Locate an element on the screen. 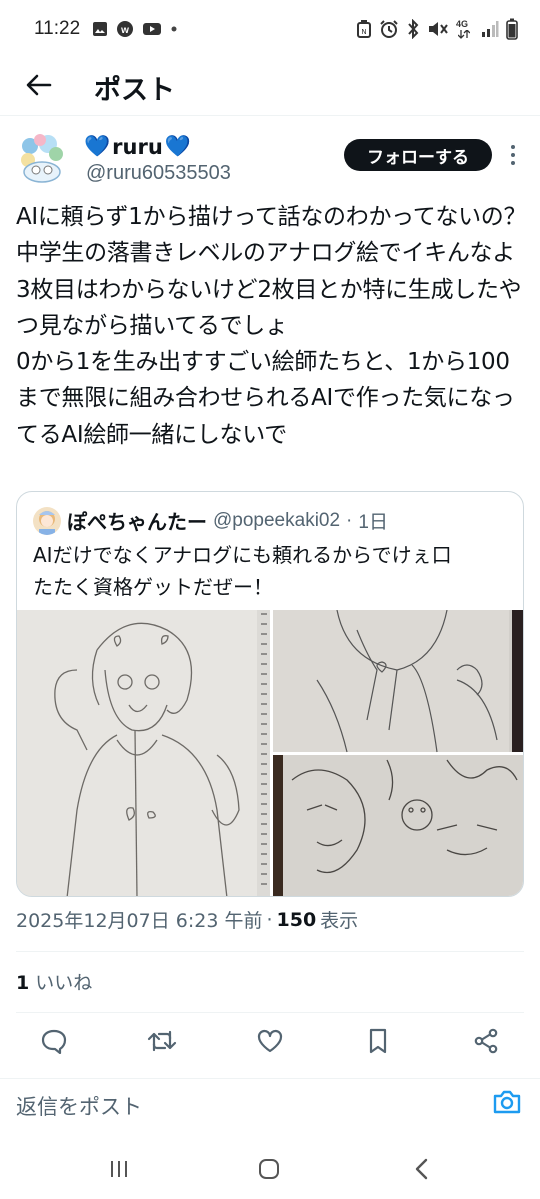 The height and width of the screenshot is (1199, 540). system-nav-bar is located at coordinates (270, 1167).